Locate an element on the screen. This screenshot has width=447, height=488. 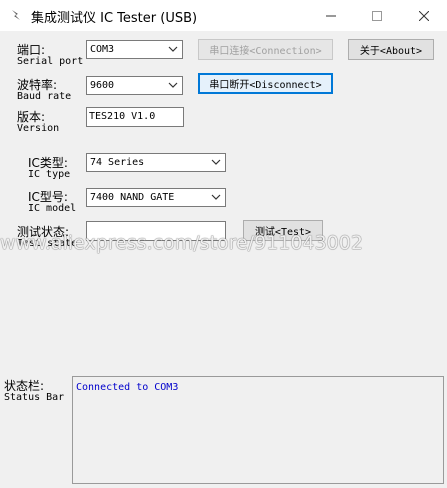
ic-type-label: IC类型: IC type is located at coordinates (49, 168).